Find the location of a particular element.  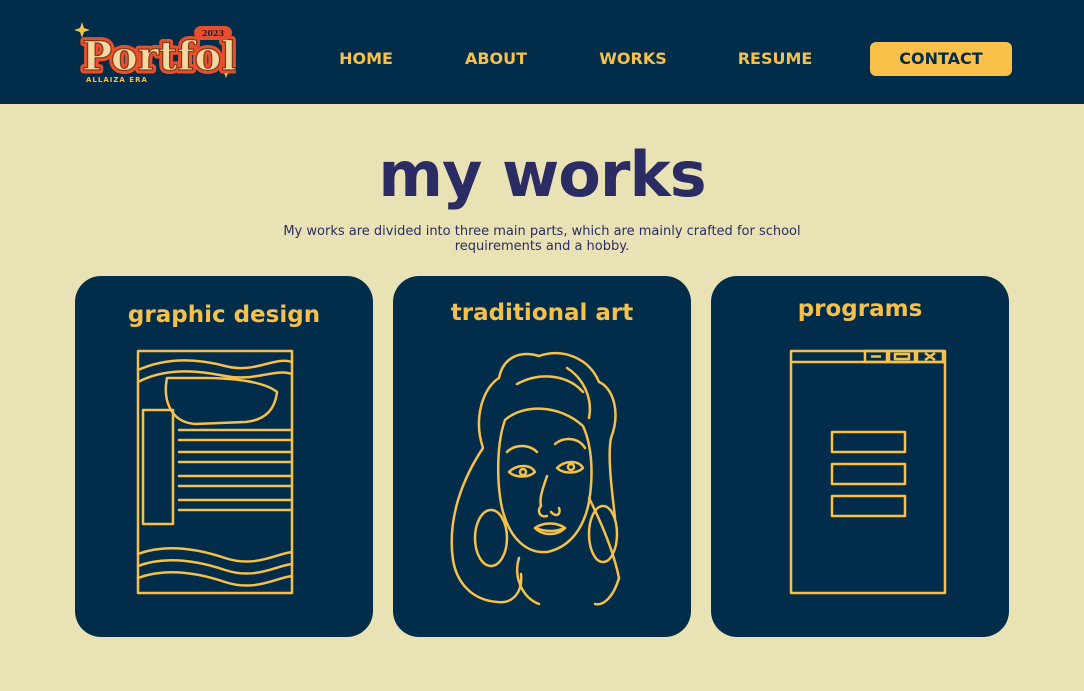

card-title: programs is located at coordinates (860, 309).